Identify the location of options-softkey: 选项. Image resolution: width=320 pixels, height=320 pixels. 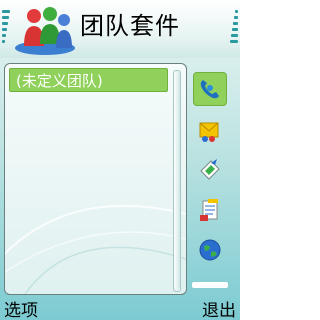
(21, 308).